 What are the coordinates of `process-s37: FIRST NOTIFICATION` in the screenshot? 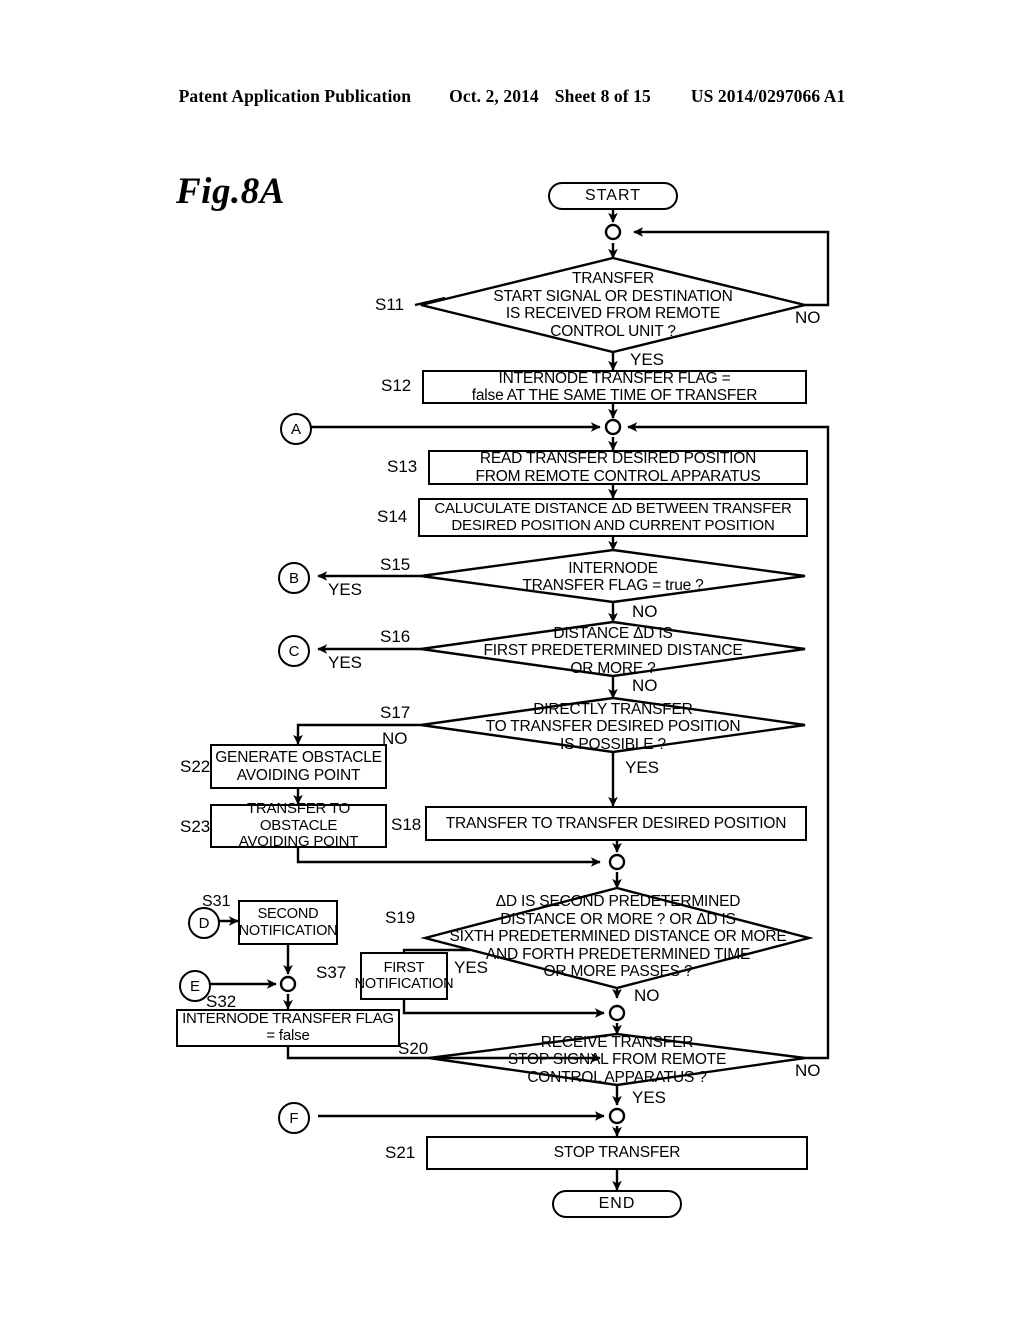 It's located at (404, 976).